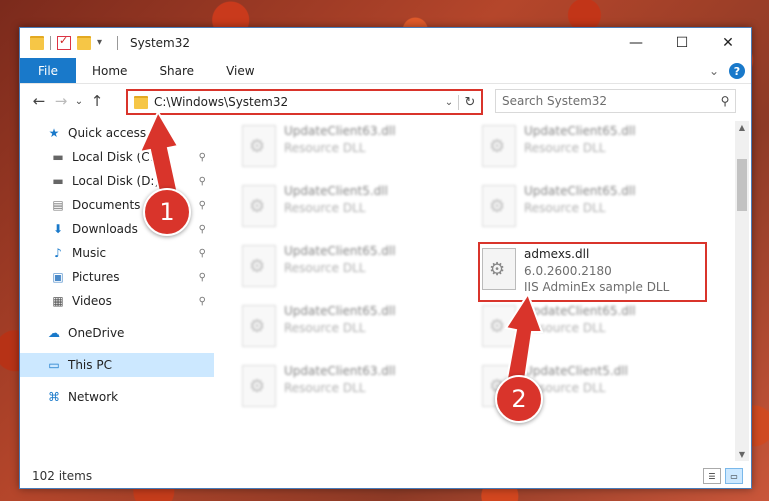  I want to click on sidebar-item-videos: ▦ Videos ⚲, so click(117, 301).